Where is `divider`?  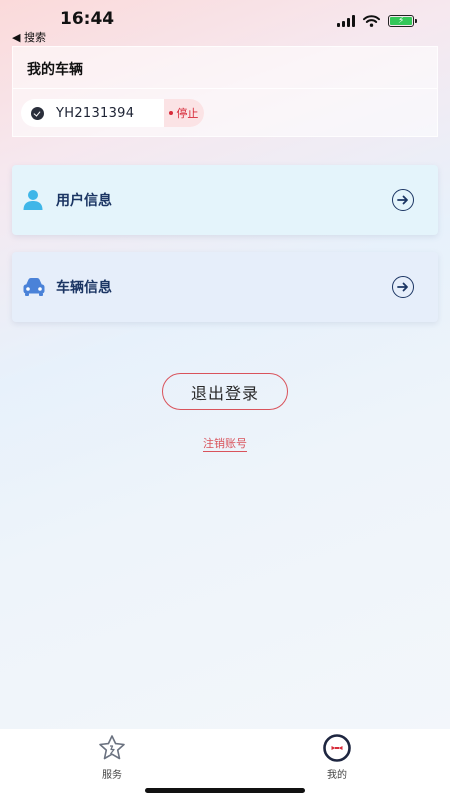
divider is located at coordinates (225, 88).